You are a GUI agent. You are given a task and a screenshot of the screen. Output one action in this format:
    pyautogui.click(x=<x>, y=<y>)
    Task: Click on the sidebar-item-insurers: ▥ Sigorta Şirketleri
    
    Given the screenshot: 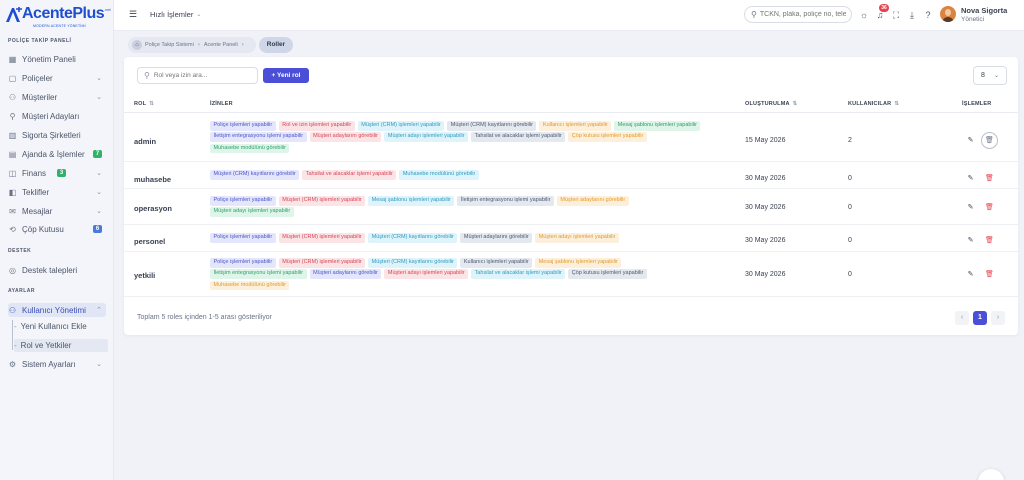 What is the action you would take?
    pyautogui.click(x=57, y=135)
    